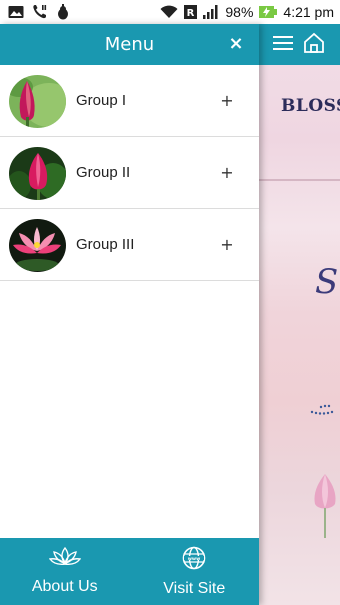  I want to click on close-button: ×, so click(236, 44).